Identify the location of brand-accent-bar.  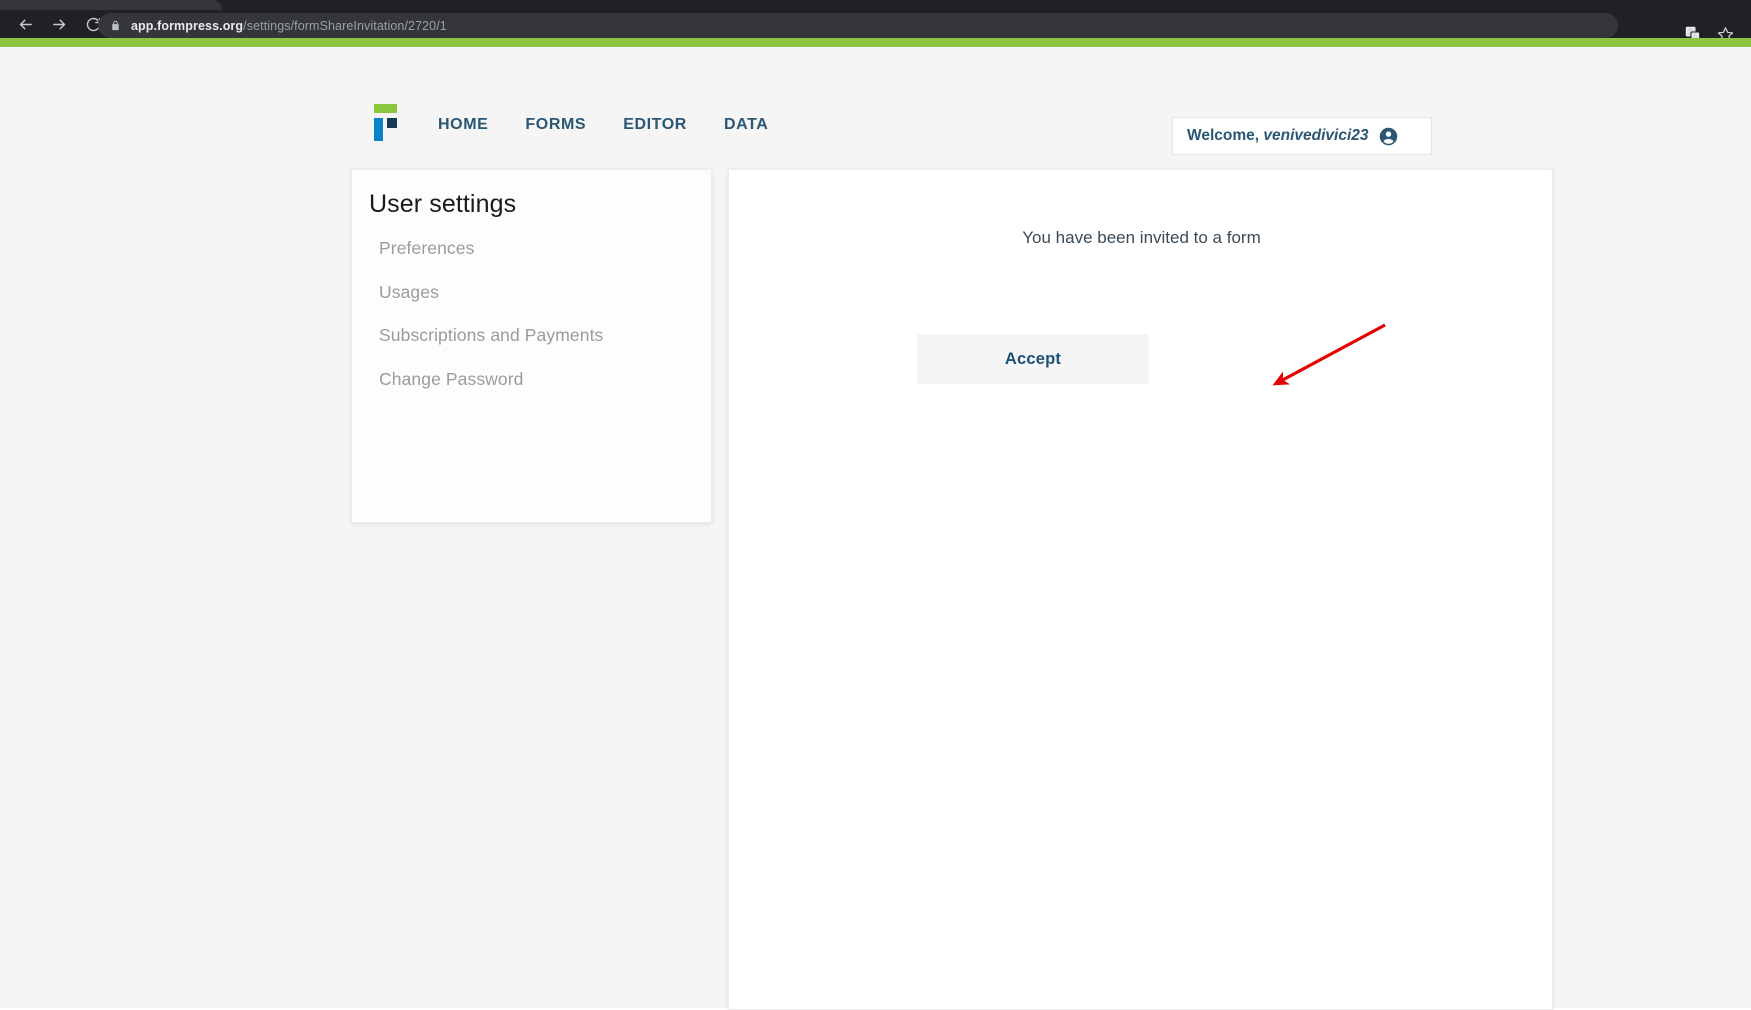
(875, 42).